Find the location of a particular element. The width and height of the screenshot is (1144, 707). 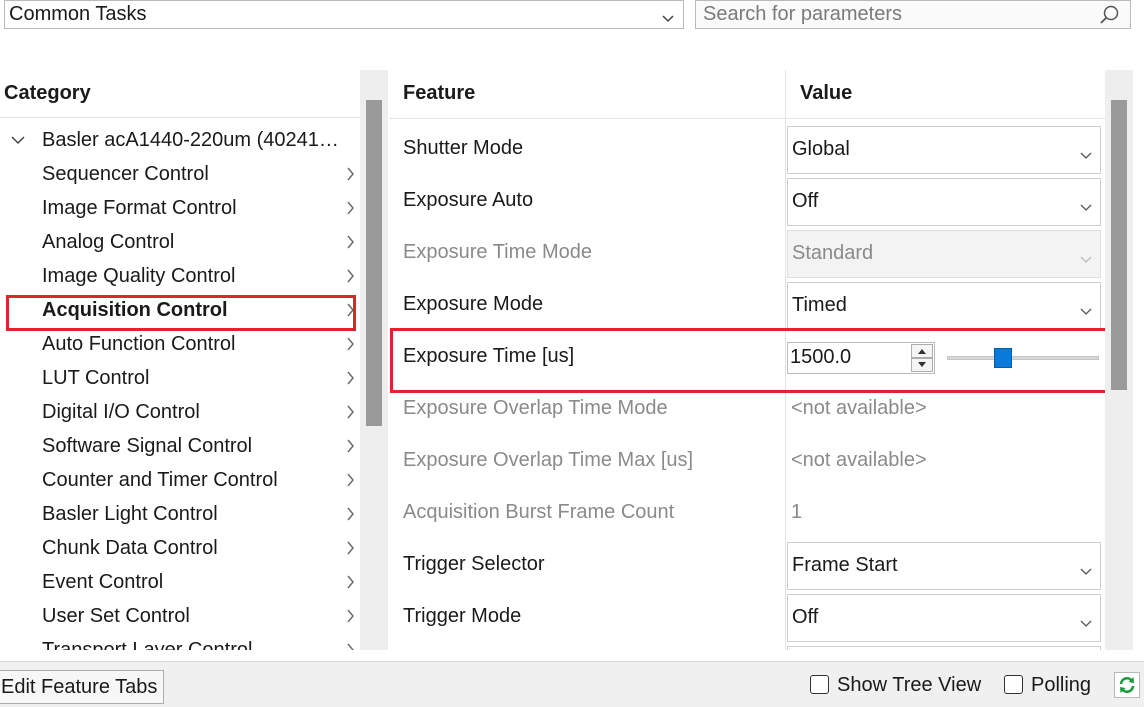

tree-item-label: Event Control is located at coordinates (103, 582).